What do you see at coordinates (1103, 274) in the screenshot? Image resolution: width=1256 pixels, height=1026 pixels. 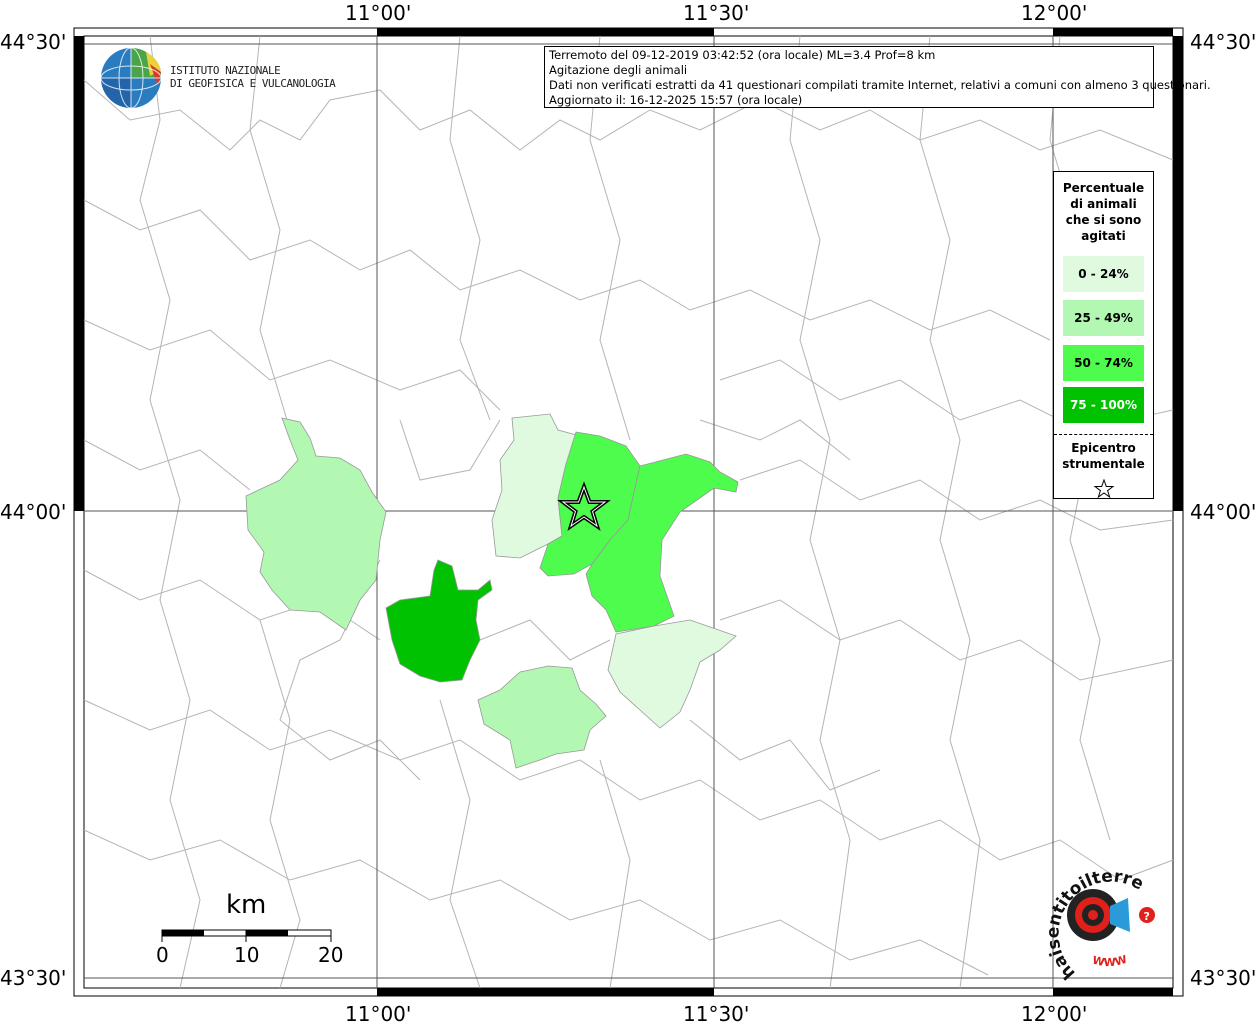 I see `legend-class-0: 0 - 24%` at bounding box center [1103, 274].